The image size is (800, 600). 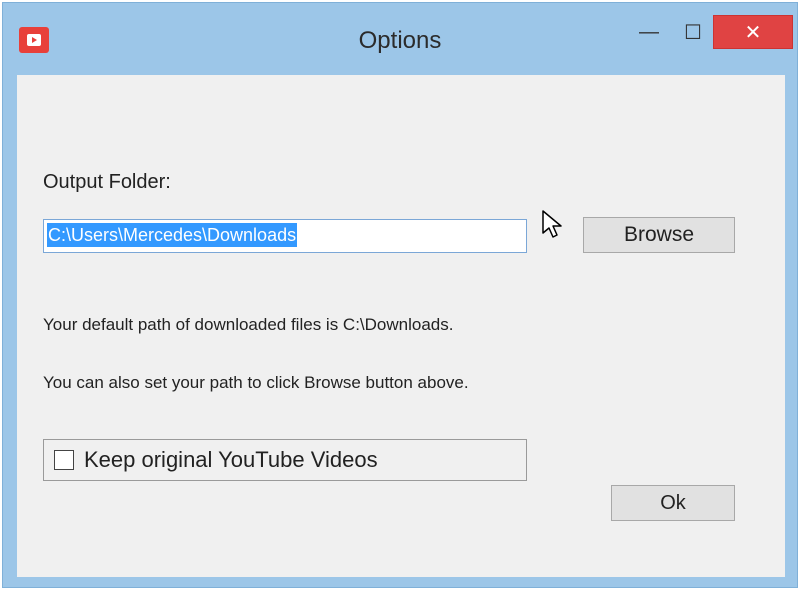 What do you see at coordinates (64, 460) in the screenshot?
I see `keep-videos-checkbox` at bounding box center [64, 460].